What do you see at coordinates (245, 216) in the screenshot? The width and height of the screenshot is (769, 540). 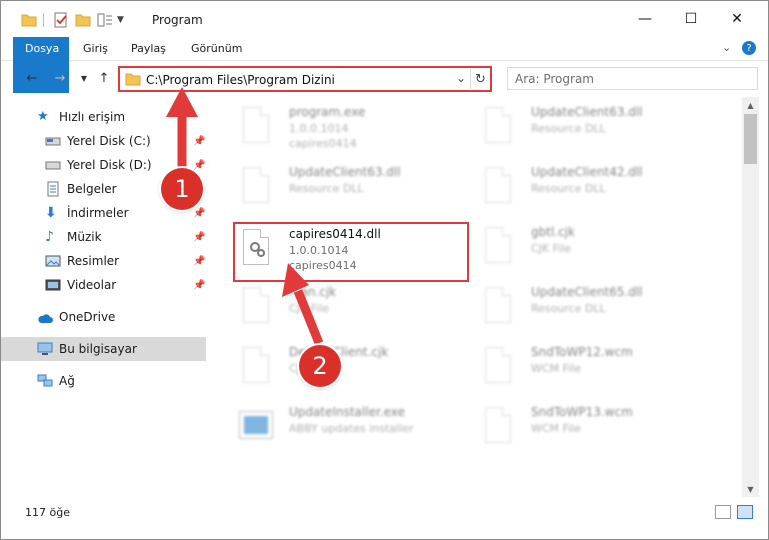 I see `annotation-arrows` at bounding box center [245, 216].